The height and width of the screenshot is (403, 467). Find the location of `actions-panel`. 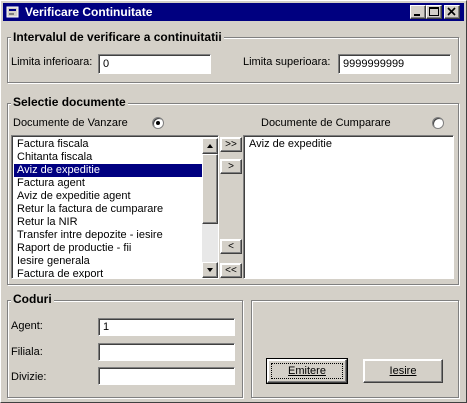

actions-panel is located at coordinates (355, 349).